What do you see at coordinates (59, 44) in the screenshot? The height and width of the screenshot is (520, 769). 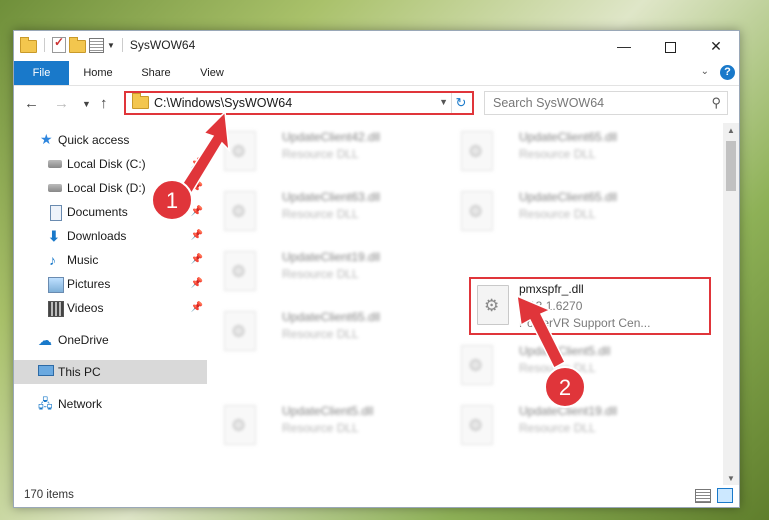 I see `properties-check-icon` at bounding box center [59, 44].